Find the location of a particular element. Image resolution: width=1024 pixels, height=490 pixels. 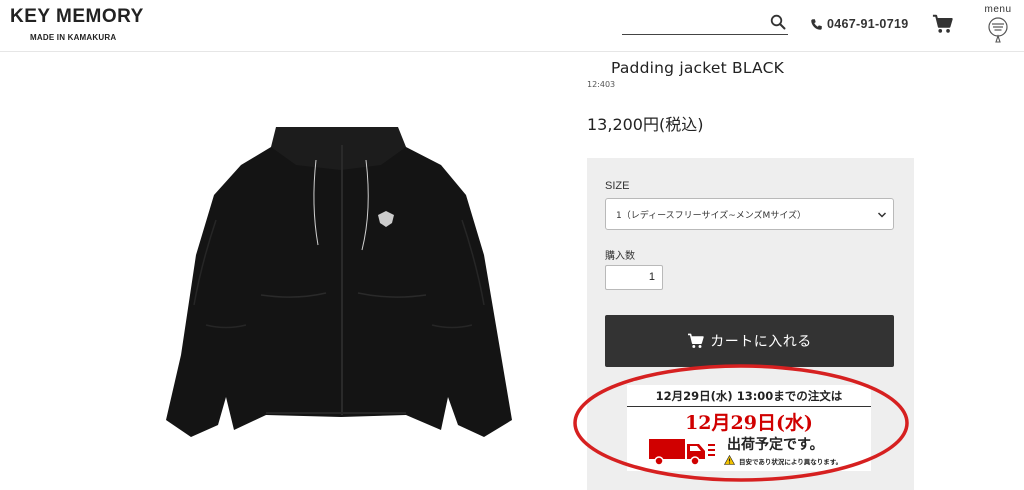

shipping-deadline: 12月29日(水) 13:00までの注文は is located at coordinates (749, 395).